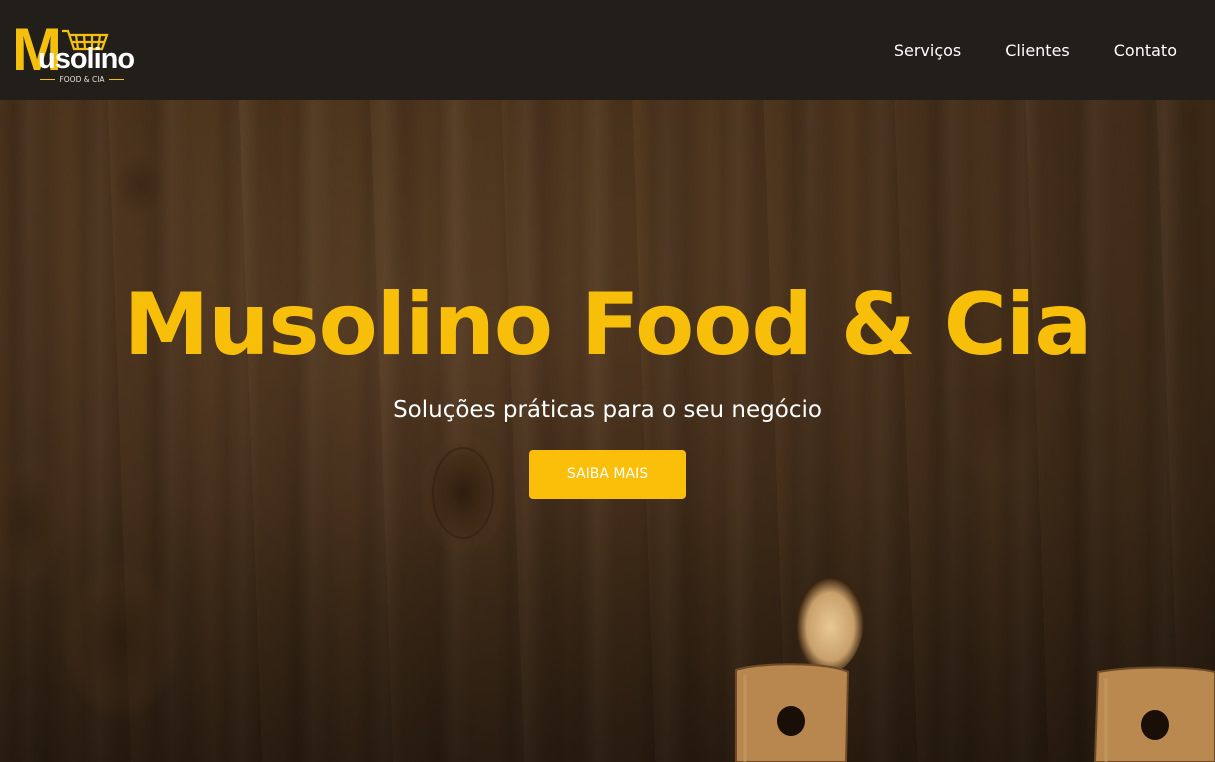  I want to click on logo-tagline: FOOD & CIA, so click(82, 79).